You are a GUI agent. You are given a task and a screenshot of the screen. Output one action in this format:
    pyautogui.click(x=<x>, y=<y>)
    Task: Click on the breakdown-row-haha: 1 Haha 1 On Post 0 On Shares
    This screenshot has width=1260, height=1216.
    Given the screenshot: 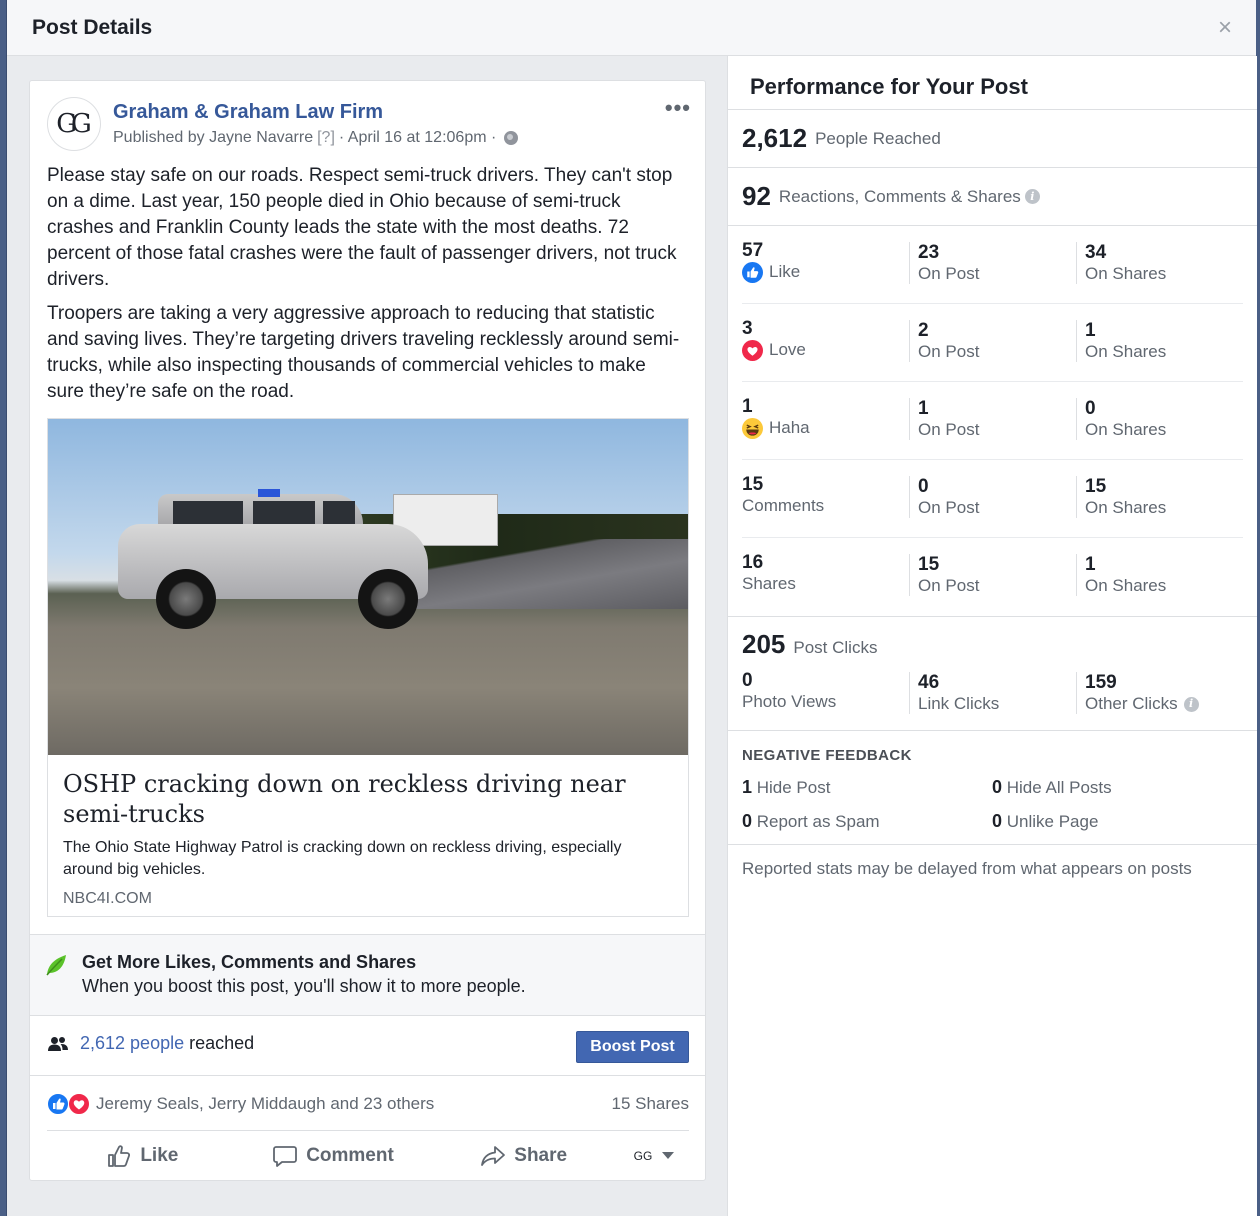 What is the action you would take?
    pyautogui.click(x=992, y=421)
    